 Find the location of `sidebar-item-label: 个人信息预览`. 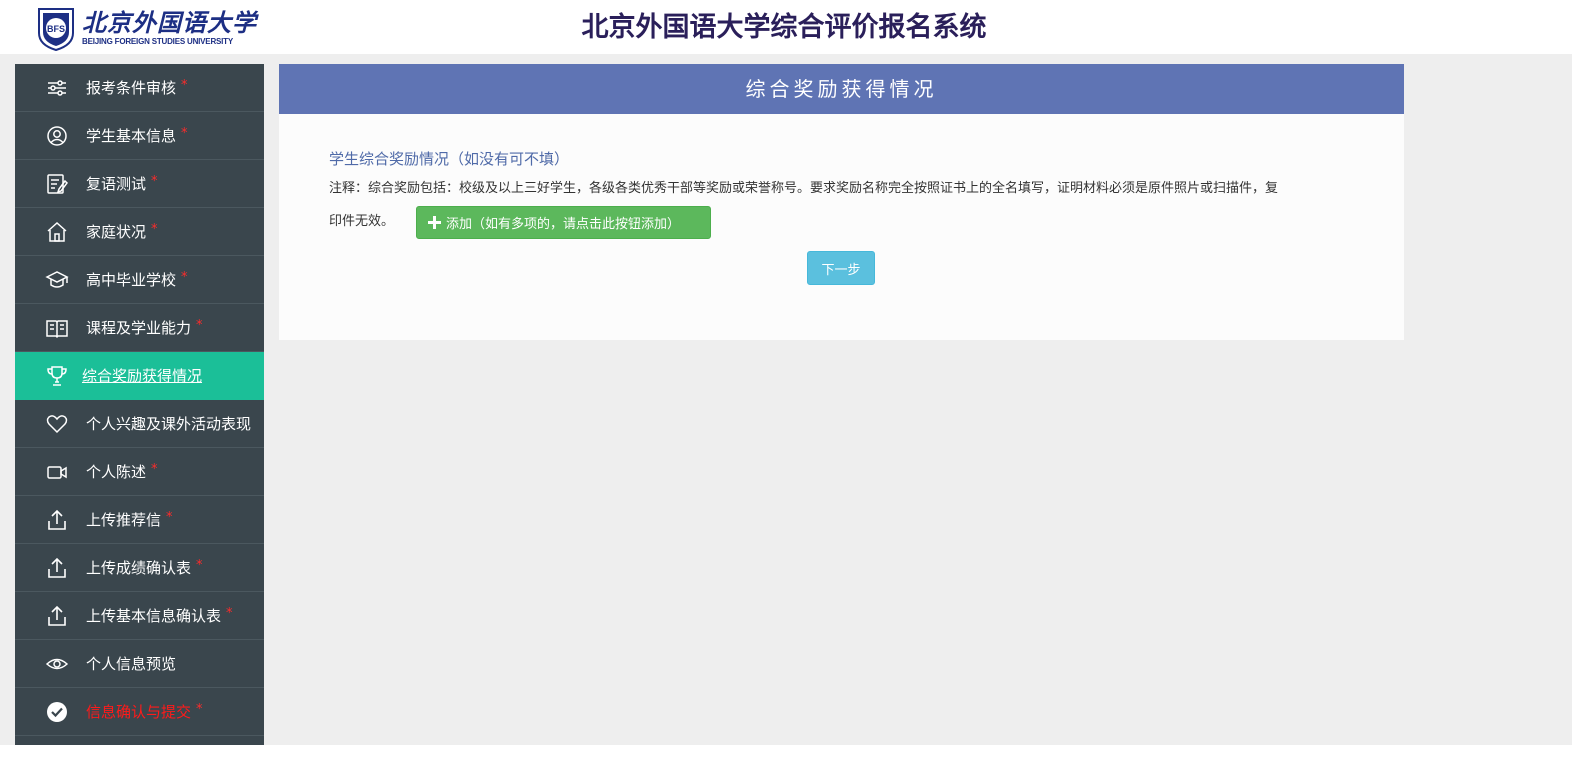

sidebar-item-label: 个人信息预览 is located at coordinates (131, 664).